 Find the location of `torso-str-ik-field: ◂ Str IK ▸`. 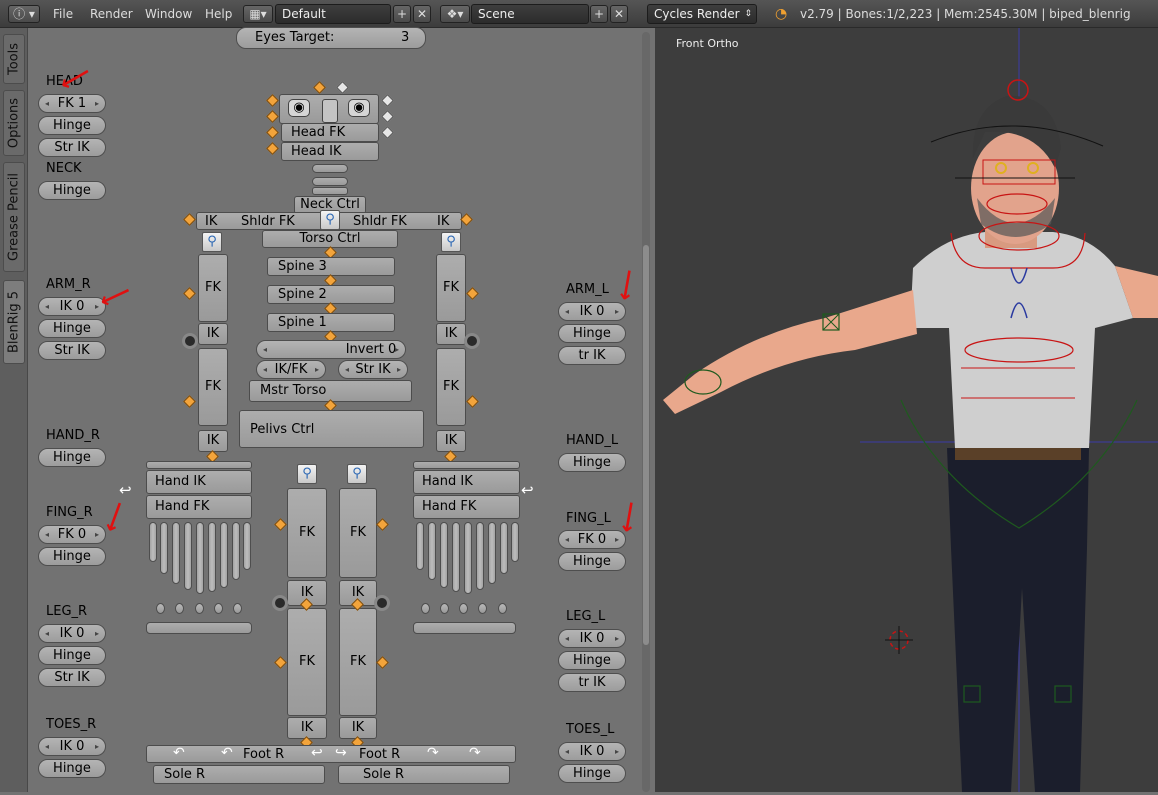

torso-str-ik-field: ◂ Str IK ▸ is located at coordinates (373, 369).